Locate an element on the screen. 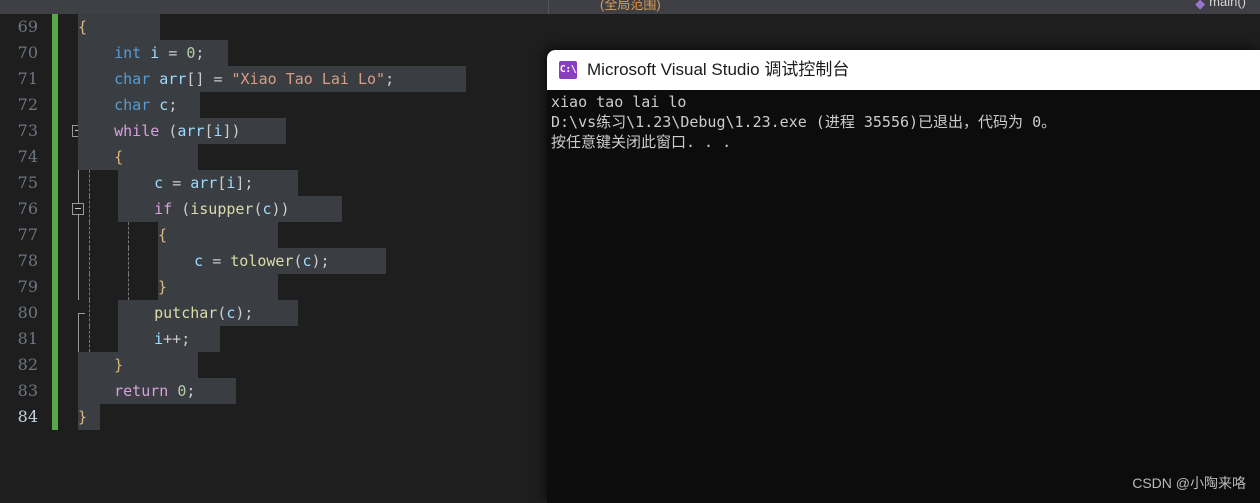 Image resolution: width=1260 pixels, height=503 pixels. console-title-bar: C:\ Microsoft Visual Studio 调试控制台 is located at coordinates (903, 70).